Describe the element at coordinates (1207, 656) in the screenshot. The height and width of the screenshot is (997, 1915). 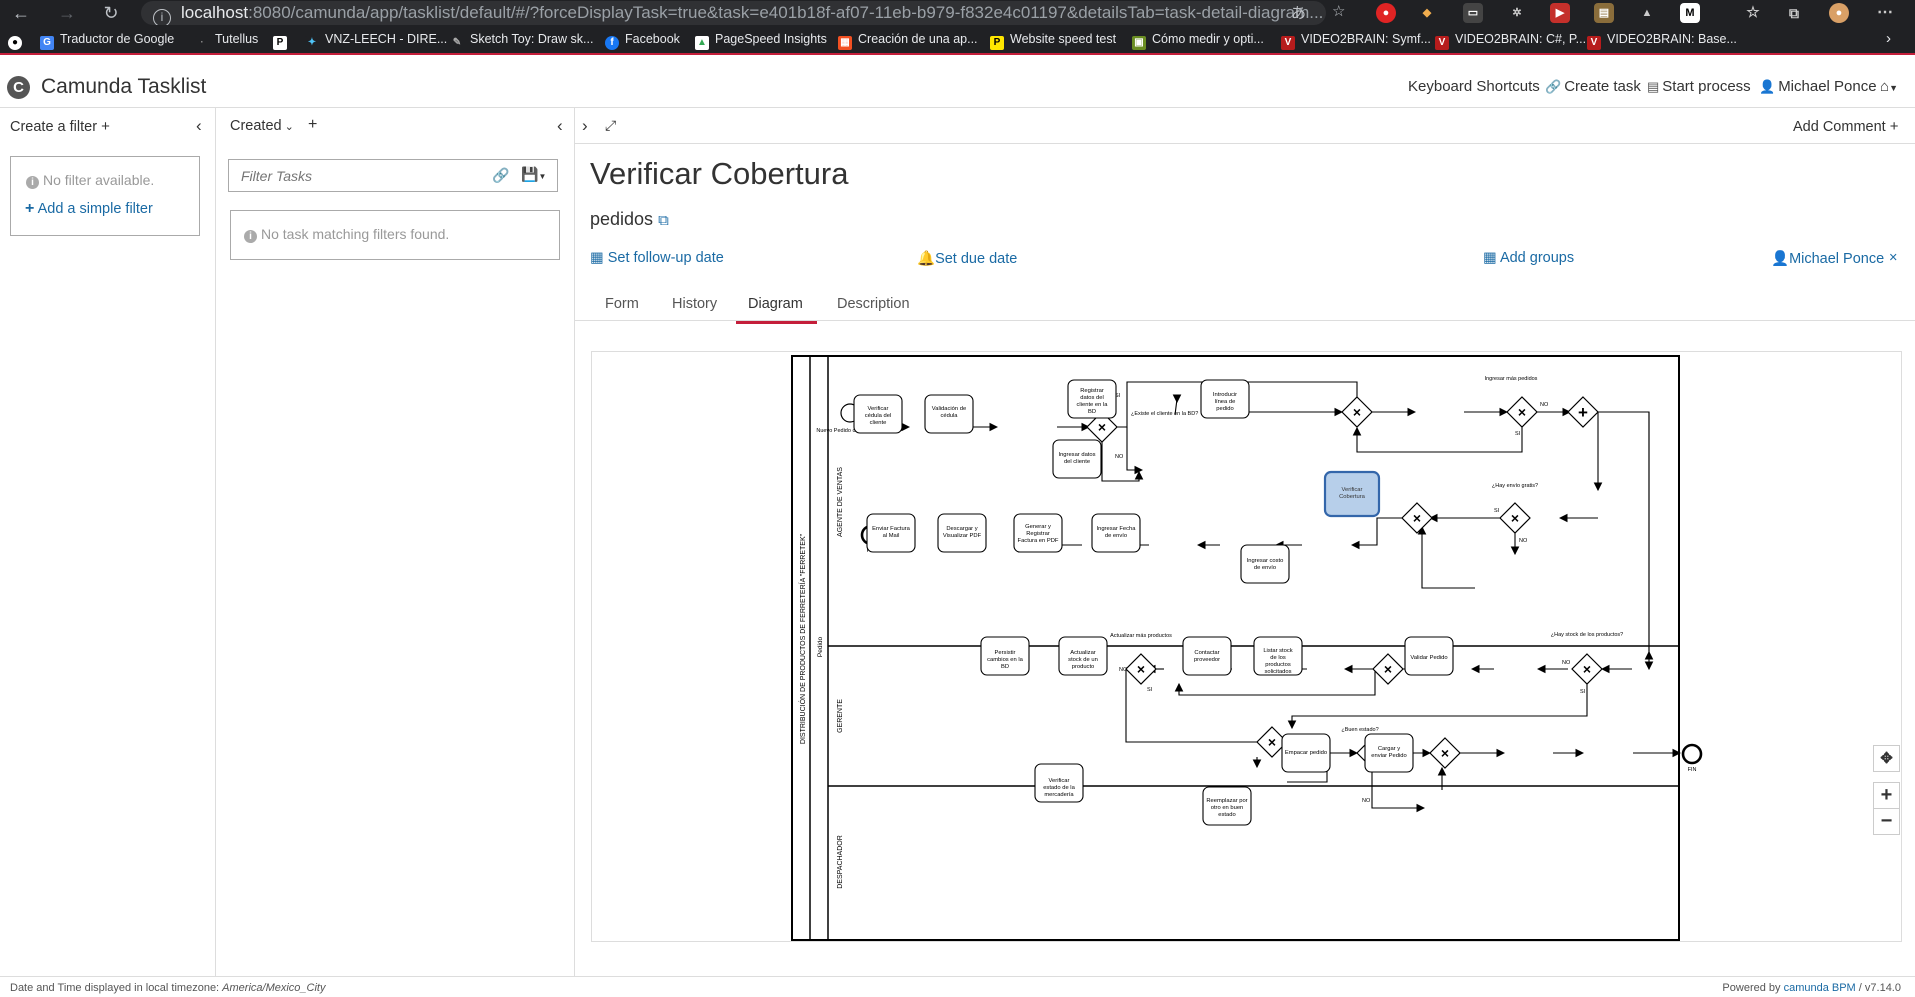
I see `task: Contactar proveedor` at that location.